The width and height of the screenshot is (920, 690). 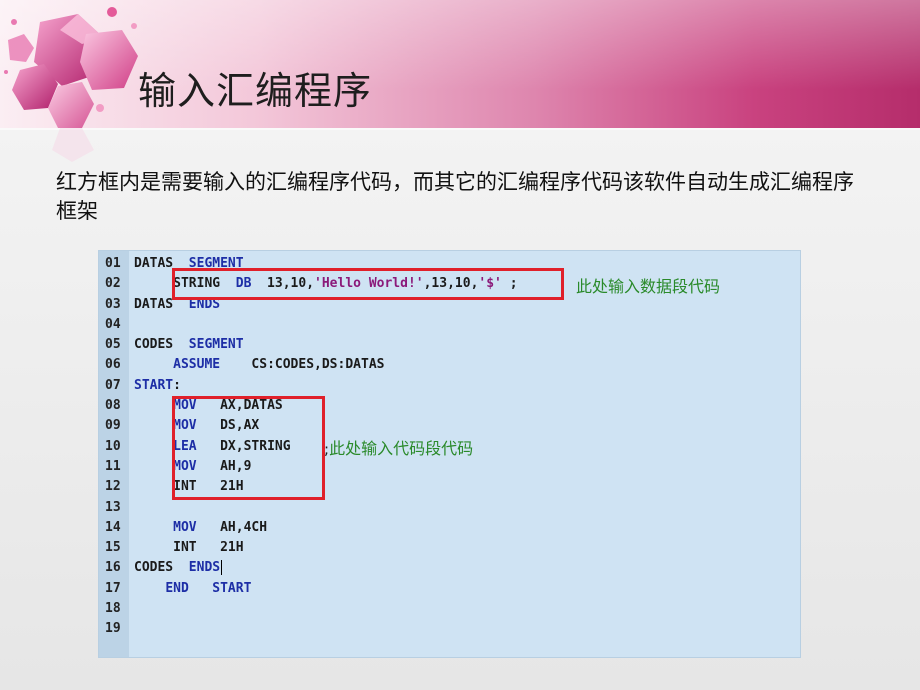 I want to click on data-segment-highlight-box, so click(x=368, y=284).